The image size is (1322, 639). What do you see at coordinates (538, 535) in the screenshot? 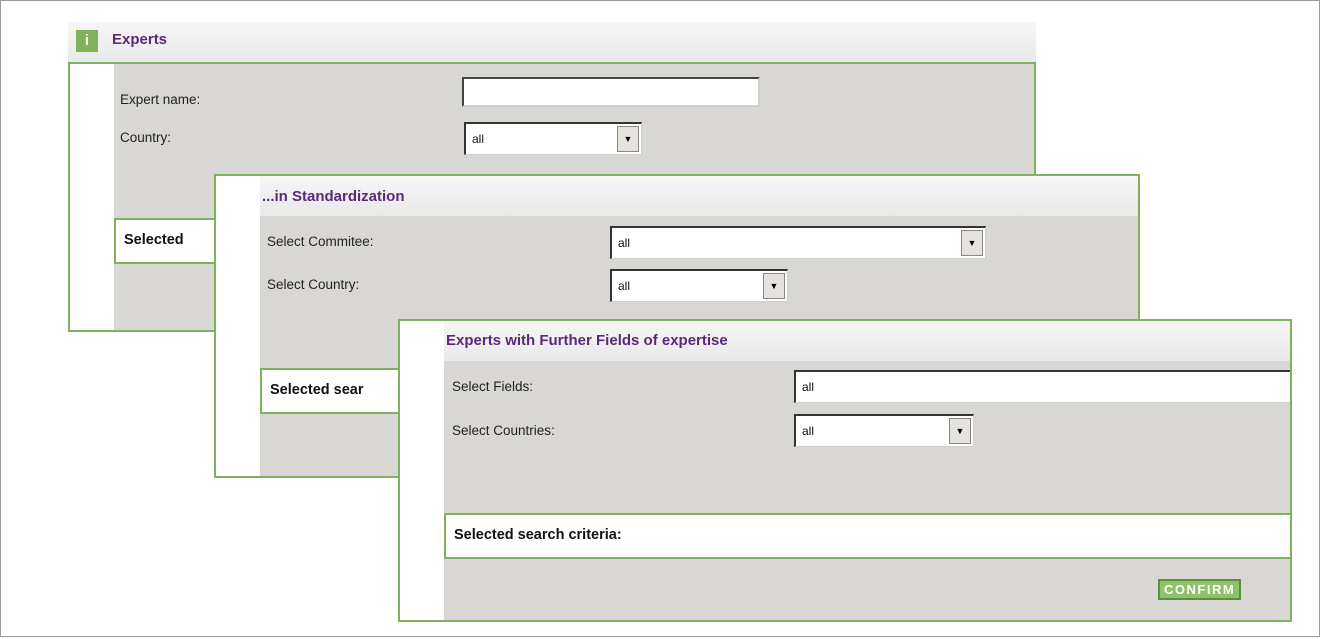
I see `selected-search-criteria-label: Selected search criteria:` at bounding box center [538, 535].